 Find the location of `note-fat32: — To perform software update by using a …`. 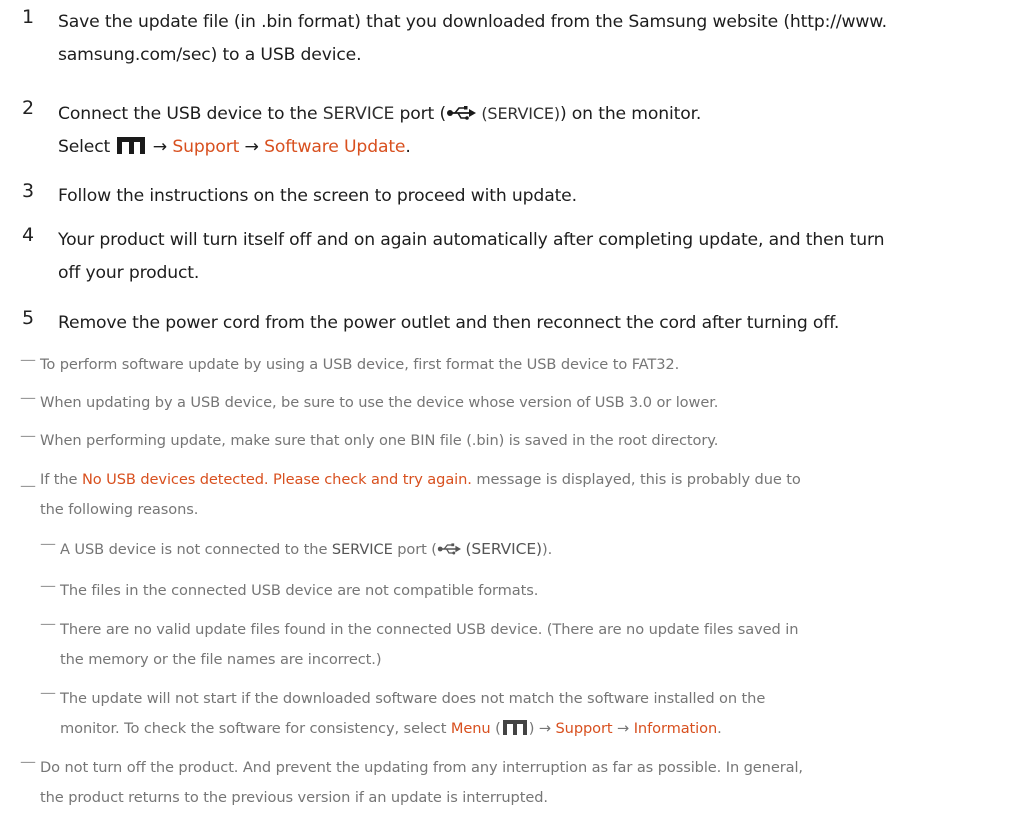

note-fat32: — To perform software update by using a … is located at coordinates (350, 361).